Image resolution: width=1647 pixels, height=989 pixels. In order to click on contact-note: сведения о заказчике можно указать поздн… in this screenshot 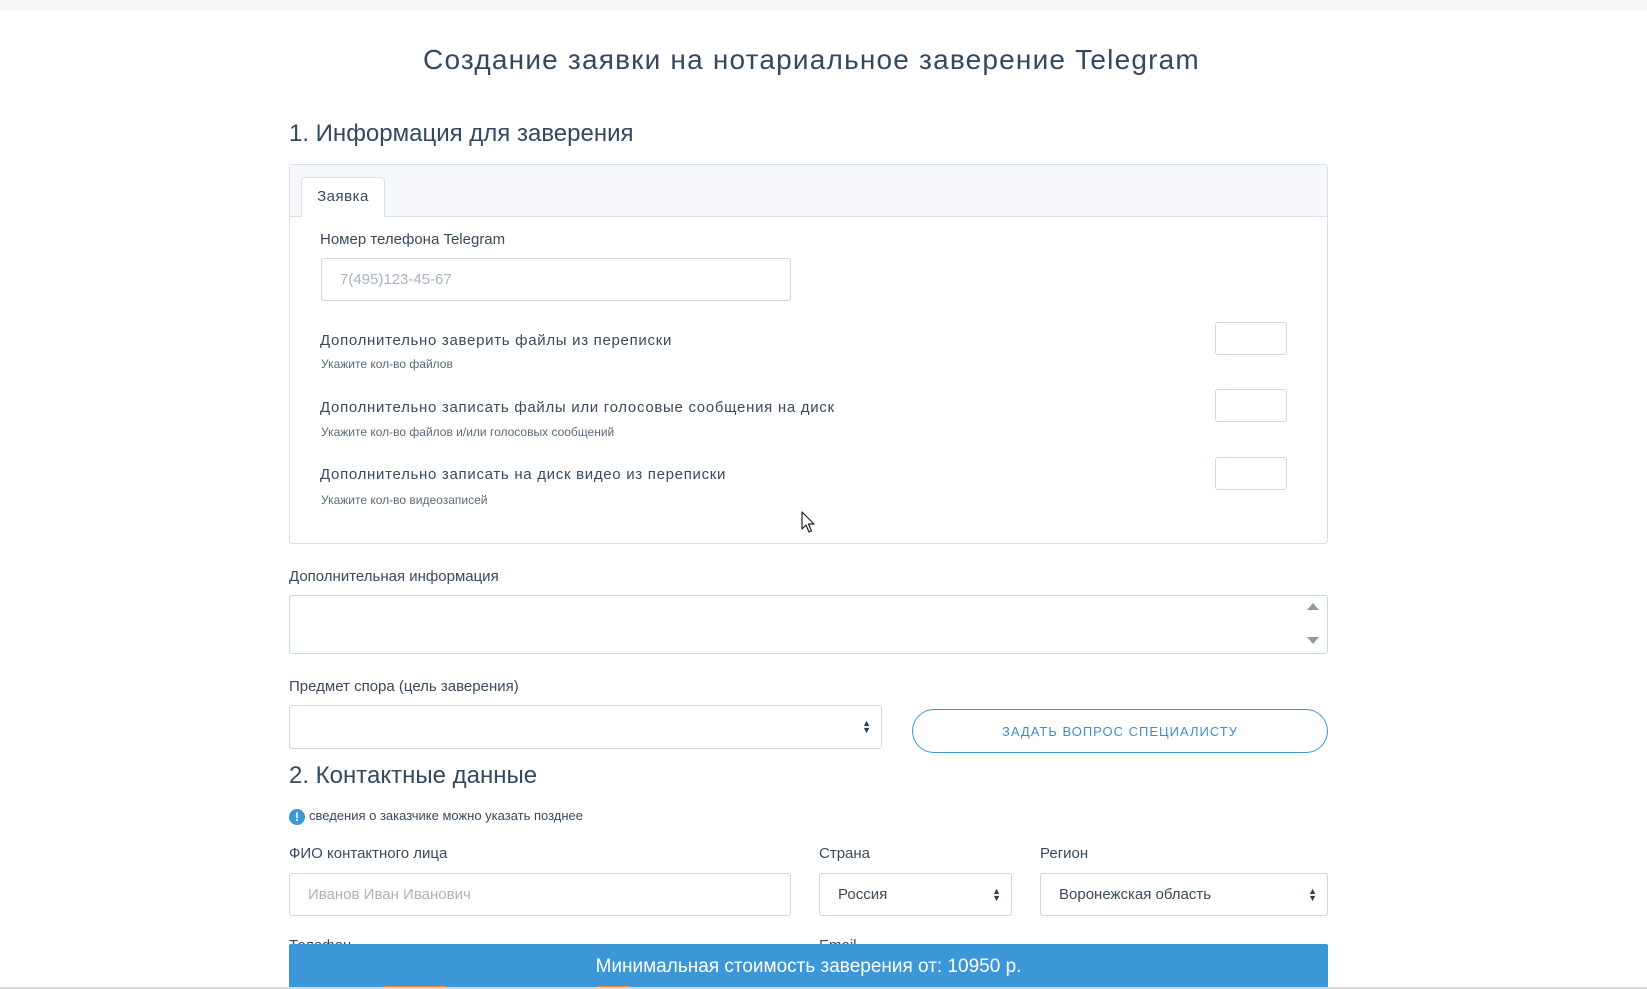, I will do `click(446, 815)`.